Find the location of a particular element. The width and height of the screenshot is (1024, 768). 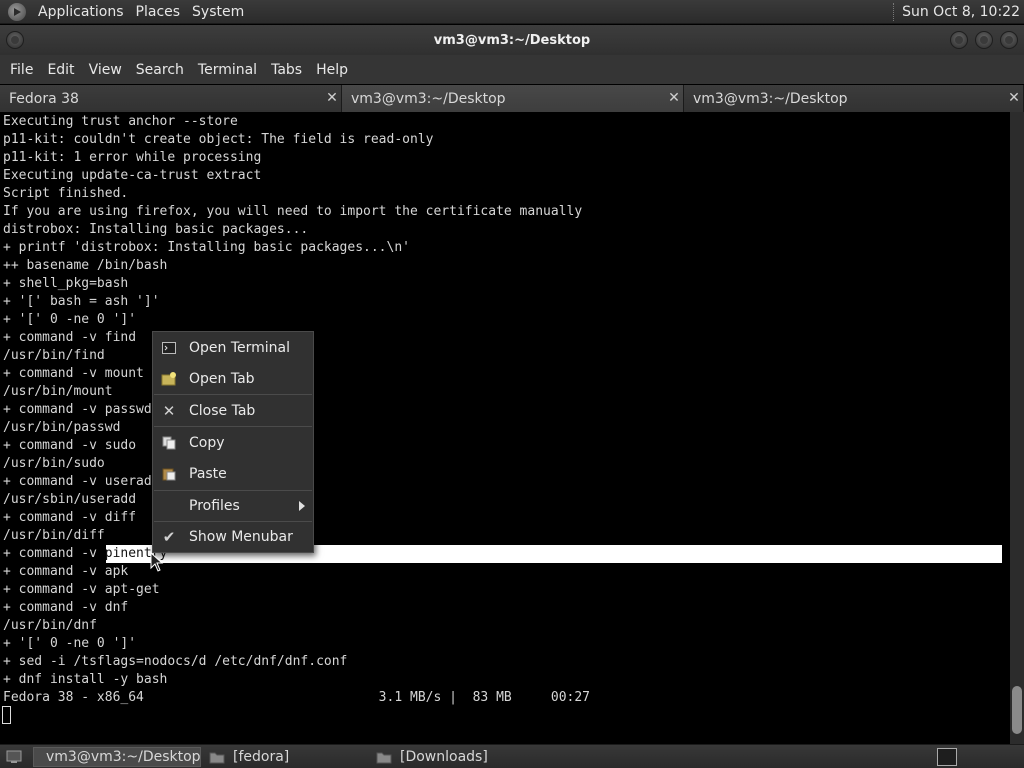

menu-help: Help is located at coordinates (332, 70).